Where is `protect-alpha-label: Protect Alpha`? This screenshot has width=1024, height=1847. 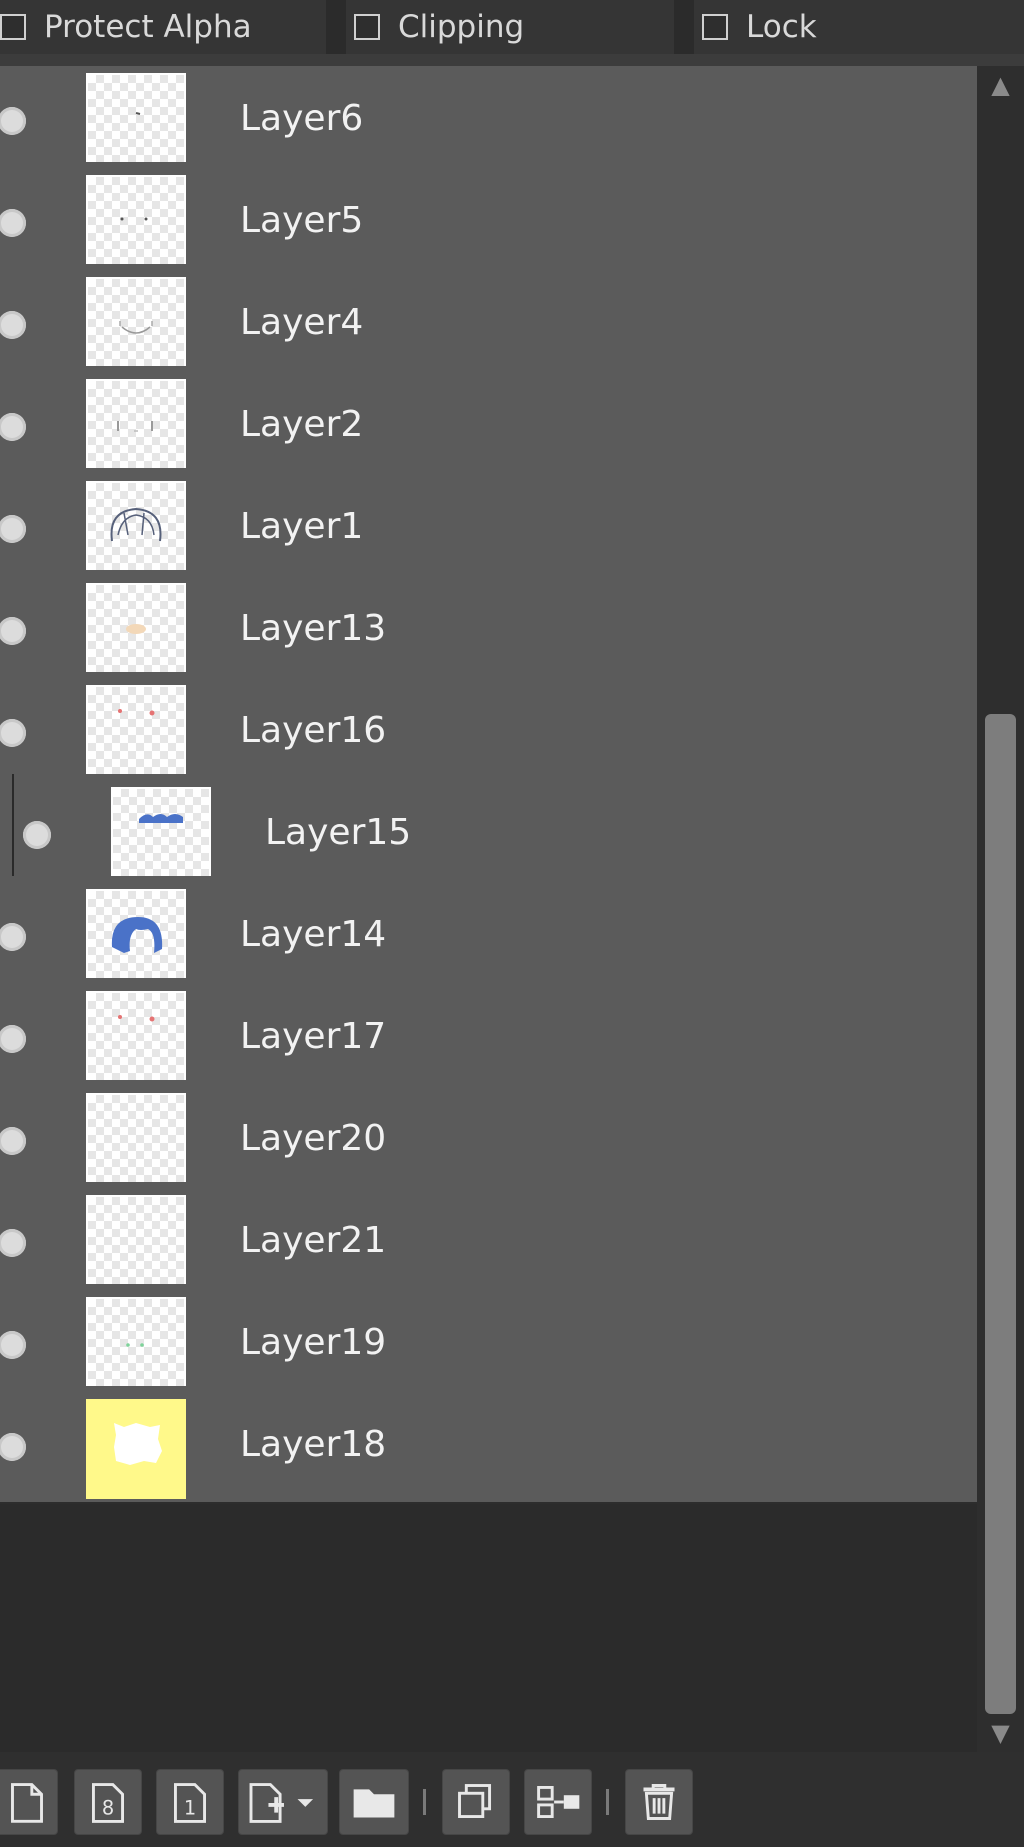
protect-alpha-label: Protect Alpha is located at coordinates (148, 27).